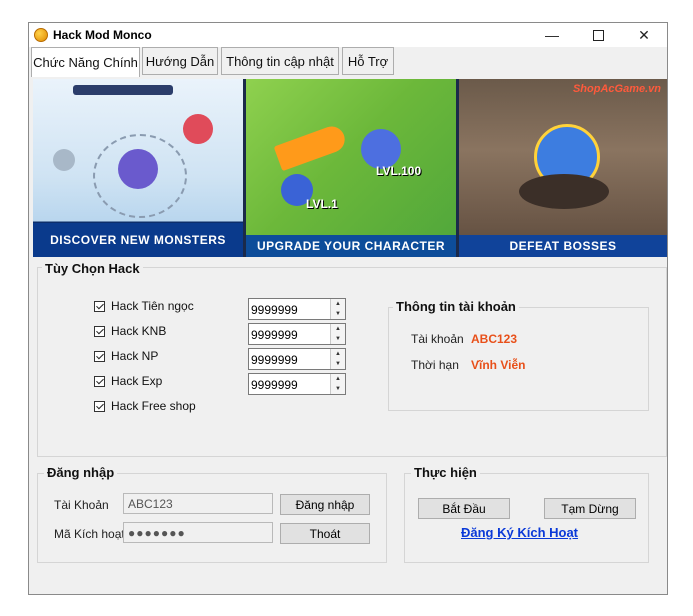 This screenshot has height=616, width=693. Describe the element at coordinates (102, 35) in the screenshot. I see `window-title: Hack Mod Monco` at that location.